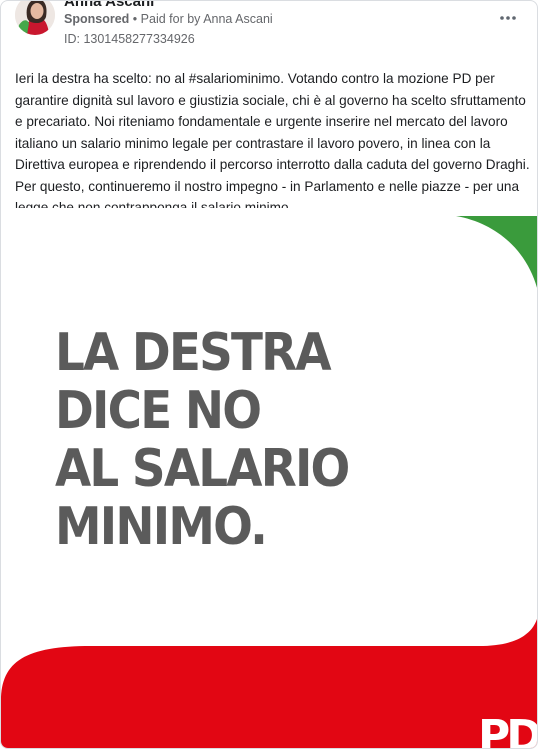 The image size is (539, 749). I want to click on headline-line-1: LA DESTRA, so click(193, 353).